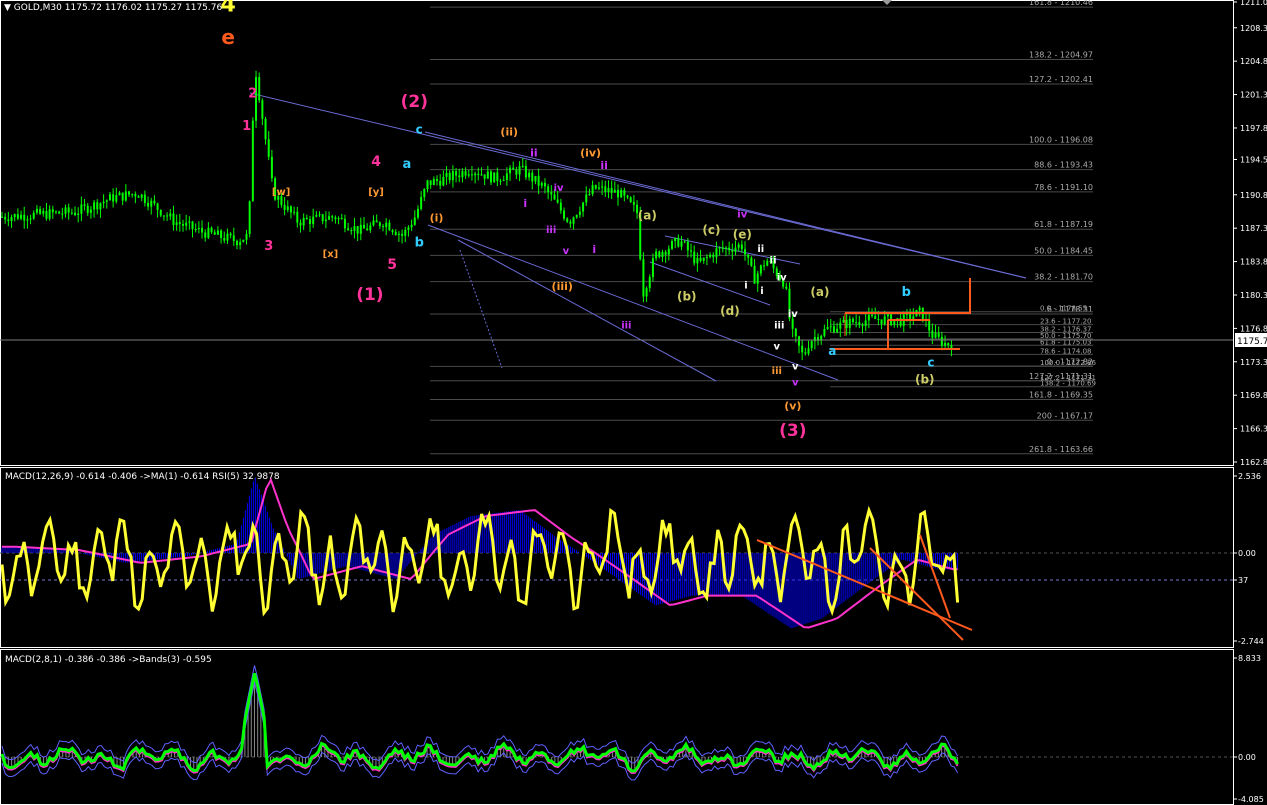 The height and width of the screenshot is (805, 1267). Describe the element at coordinates (1063, 309) in the screenshot. I see `fib-small-level-label: 0.0 - 1178.55` at that location.